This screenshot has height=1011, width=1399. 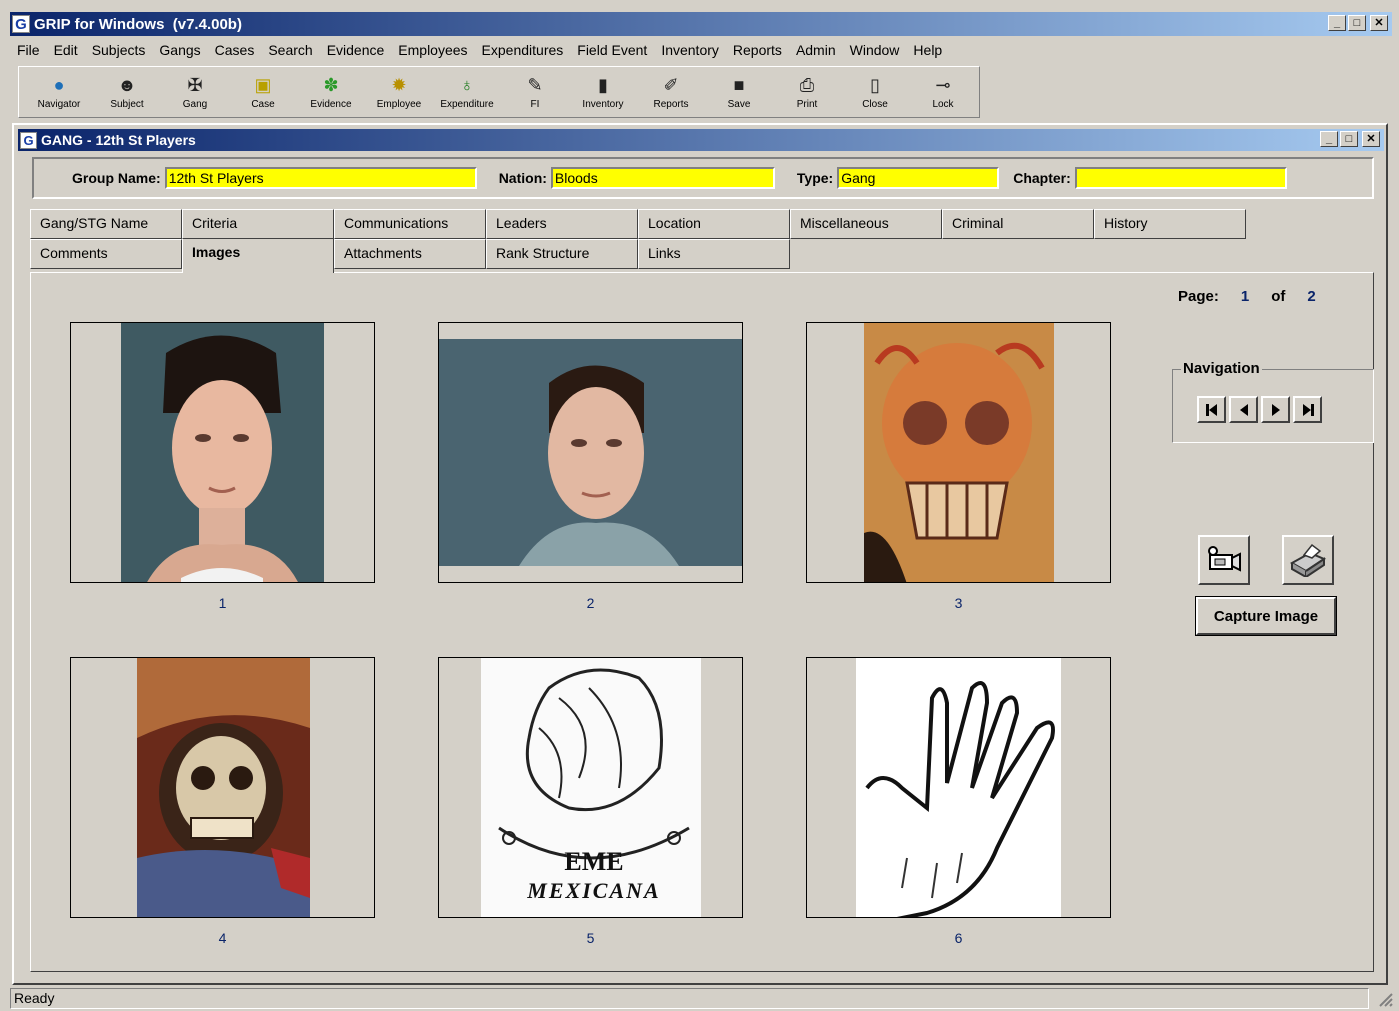 I want to click on toolbar-subject-button: ☻ Subject, so click(x=127, y=92).